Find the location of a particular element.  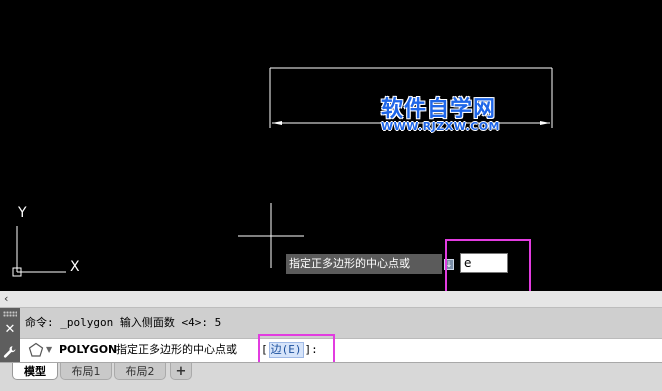

customize-wrench-icon is located at coordinates (10, 352).